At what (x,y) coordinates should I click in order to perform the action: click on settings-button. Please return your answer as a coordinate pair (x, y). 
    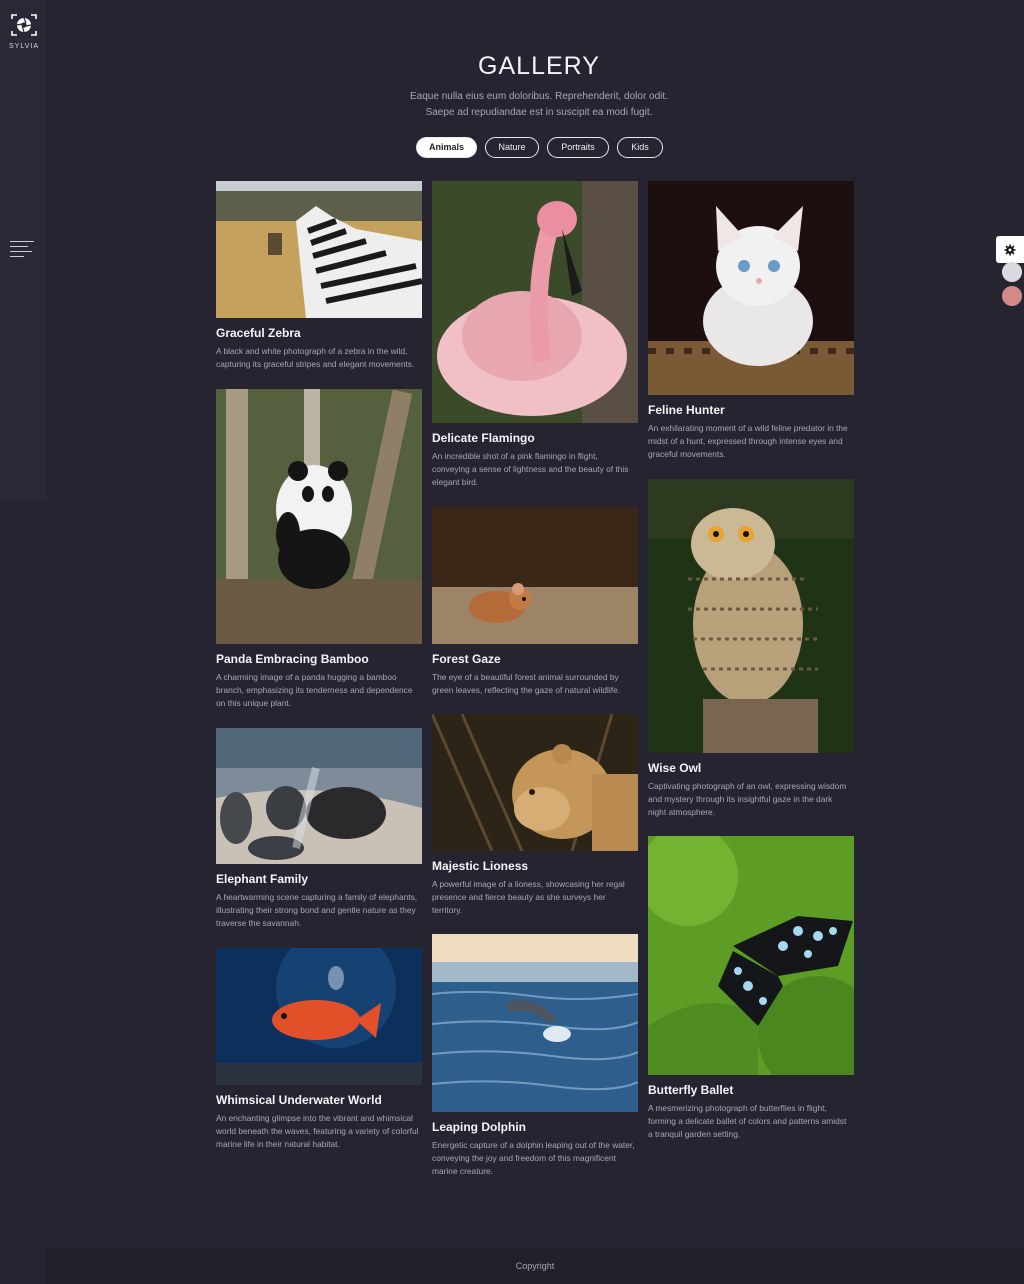
    Looking at the image, I should click on (1010, 249).